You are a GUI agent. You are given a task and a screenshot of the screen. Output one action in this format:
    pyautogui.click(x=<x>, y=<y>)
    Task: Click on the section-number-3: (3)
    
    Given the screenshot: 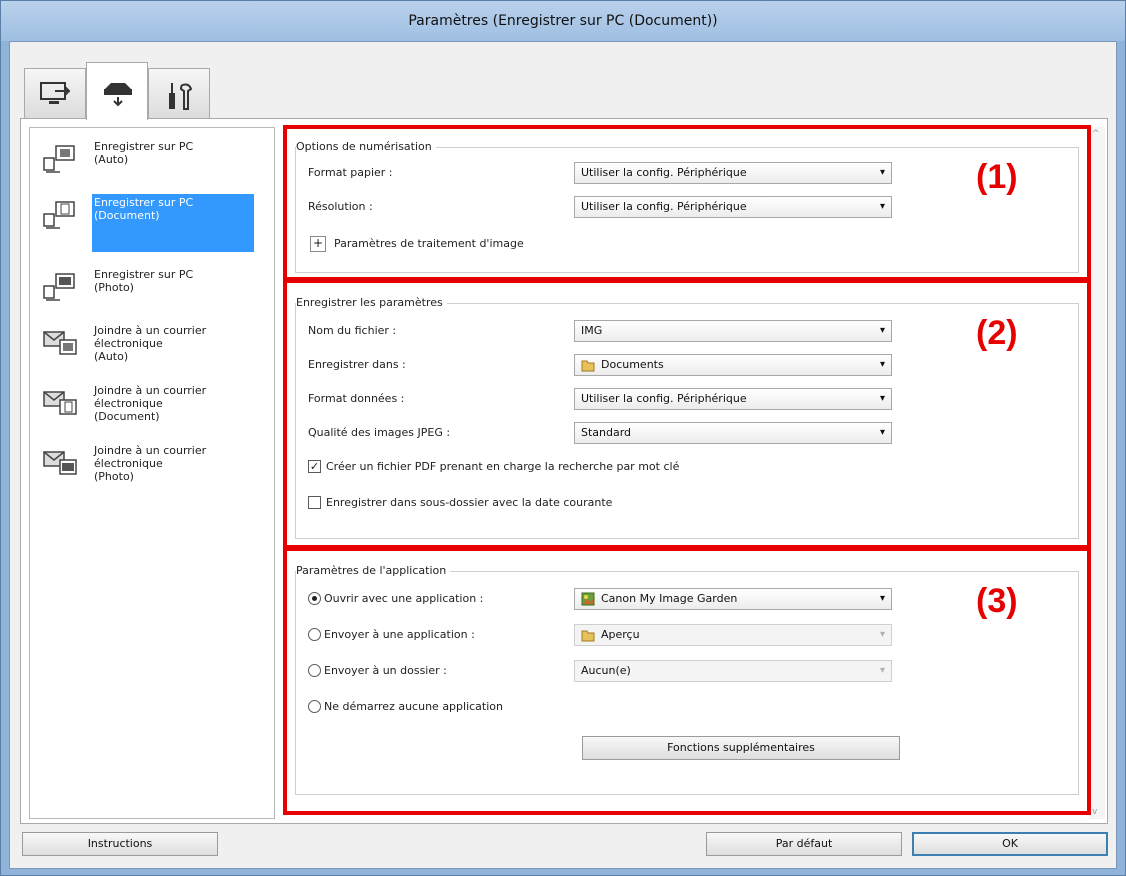 What is the action you would take?
    pyautogui.click(x=997, y=601)
    